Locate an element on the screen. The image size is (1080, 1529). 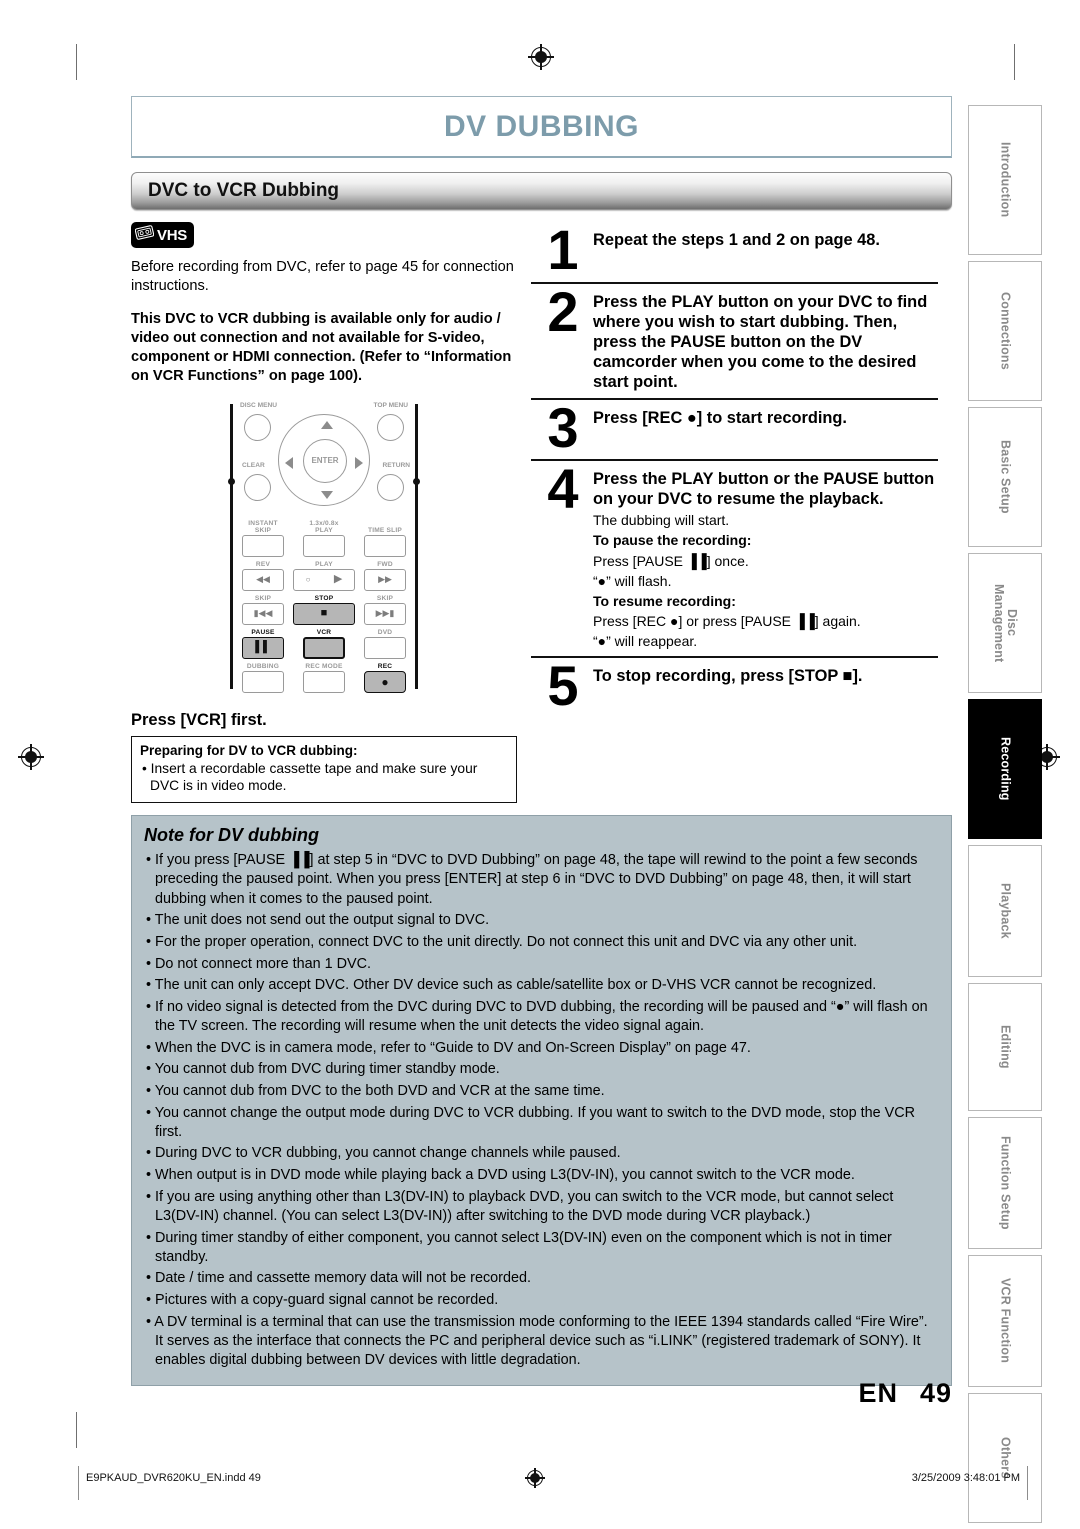
dpad: ENTER is located at coordinates (324, 459).